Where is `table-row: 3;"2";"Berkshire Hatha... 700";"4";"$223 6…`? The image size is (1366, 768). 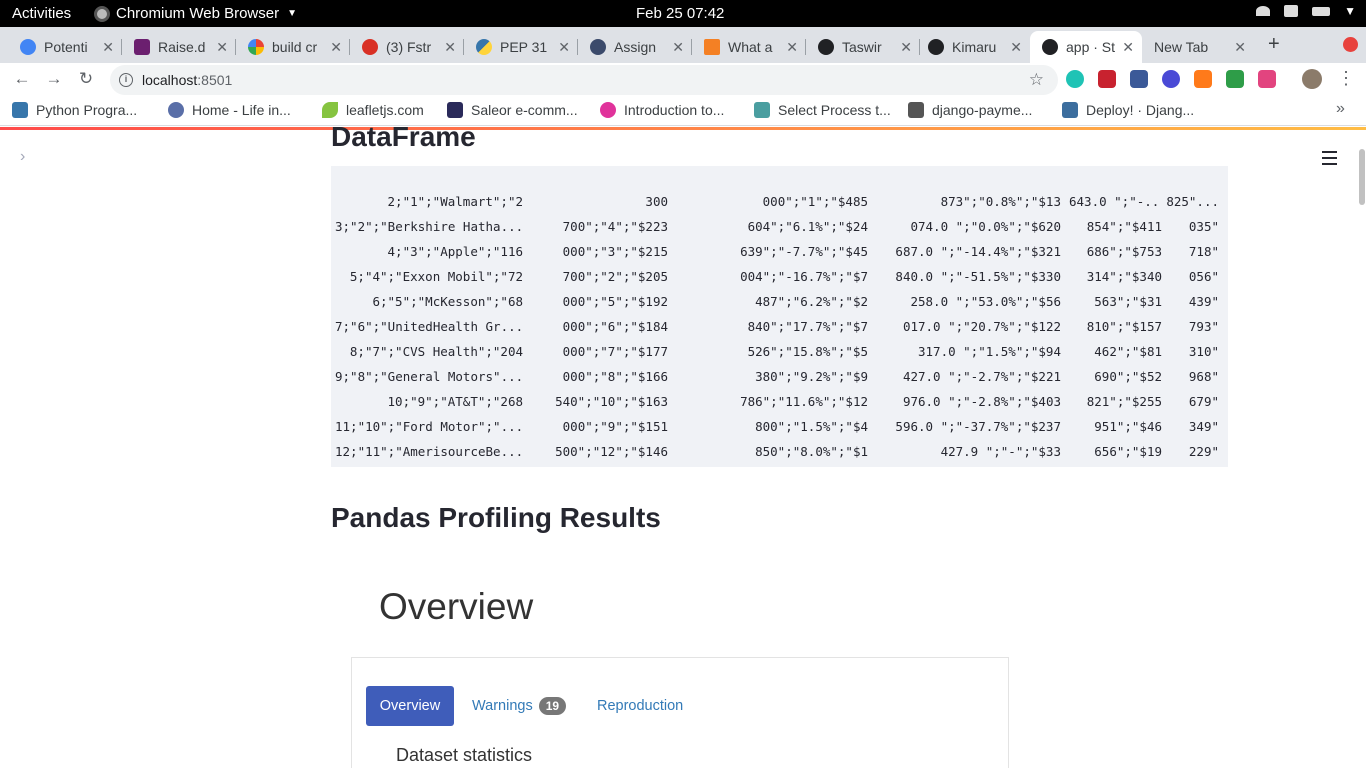
table-row: 3;"2";"Berkshire Hatha... 700";"4";"$223 6… is located at coordinates (779, 231).